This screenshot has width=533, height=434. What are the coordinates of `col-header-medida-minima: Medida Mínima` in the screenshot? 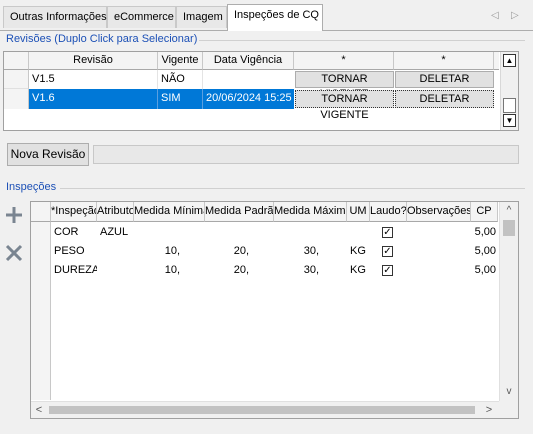 It's located at (169, 212).